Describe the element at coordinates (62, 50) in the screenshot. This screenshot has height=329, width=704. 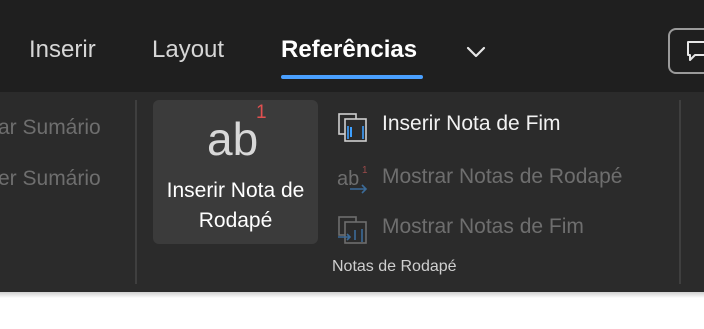
I see `tab-inserir: Inserir` at that location.